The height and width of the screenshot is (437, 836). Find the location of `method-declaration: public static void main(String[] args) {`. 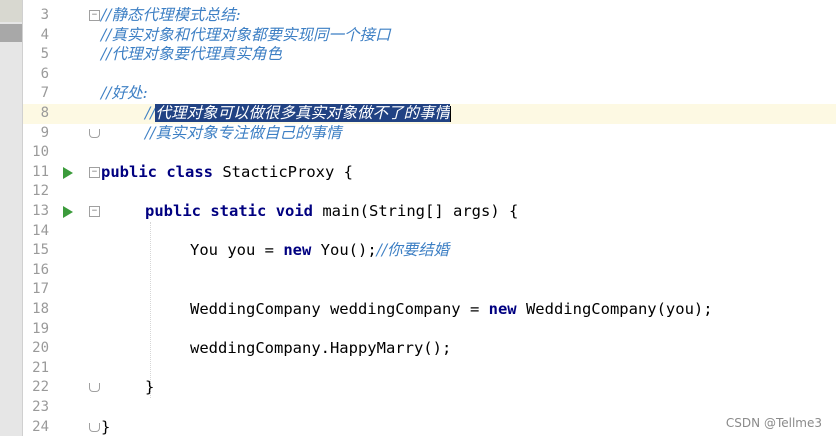

method-declaration: public static void main(String[] args) { is located at coordinates (331, 212).